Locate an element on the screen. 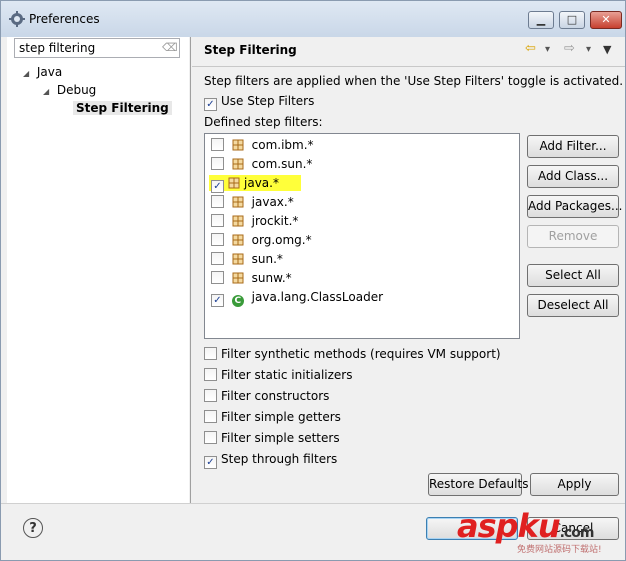  close-button: ✕ is located at coordinates (606, 20).